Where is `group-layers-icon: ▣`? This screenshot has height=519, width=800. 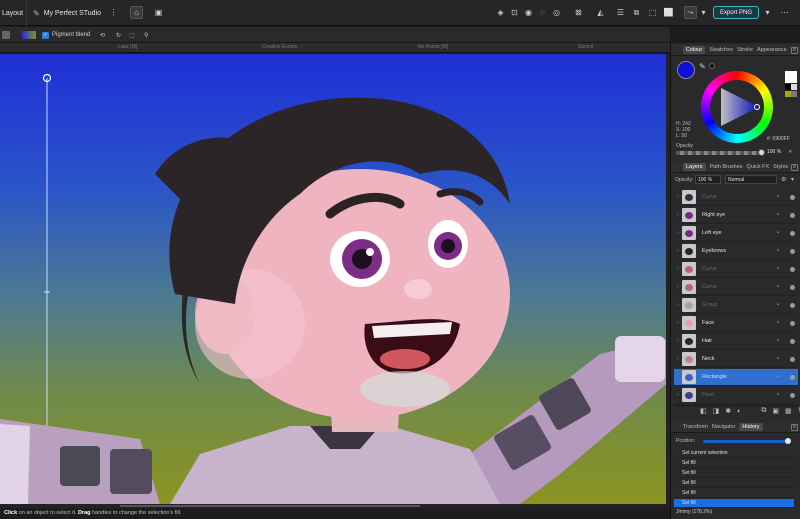 group-layers-icon: ▣ is located at coordinates (775, 411).